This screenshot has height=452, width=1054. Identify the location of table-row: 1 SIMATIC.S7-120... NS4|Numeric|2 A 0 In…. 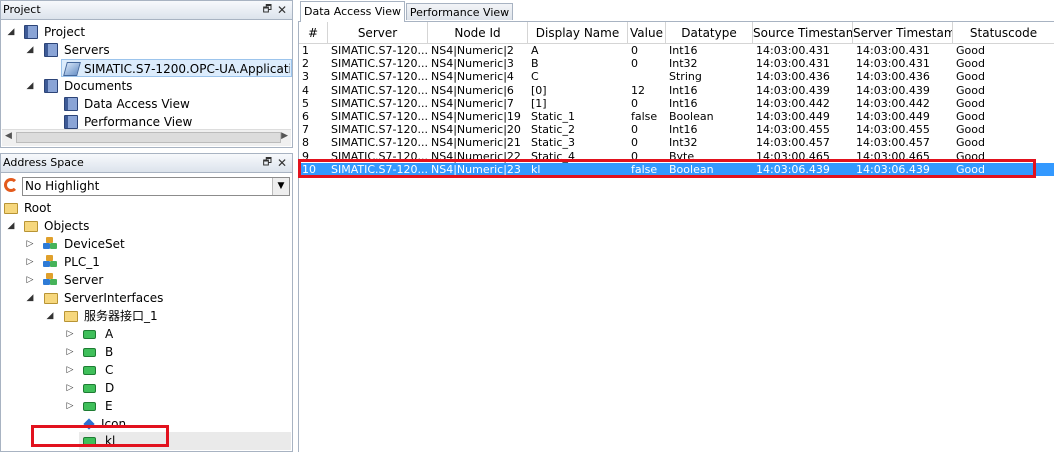
(676, 50).